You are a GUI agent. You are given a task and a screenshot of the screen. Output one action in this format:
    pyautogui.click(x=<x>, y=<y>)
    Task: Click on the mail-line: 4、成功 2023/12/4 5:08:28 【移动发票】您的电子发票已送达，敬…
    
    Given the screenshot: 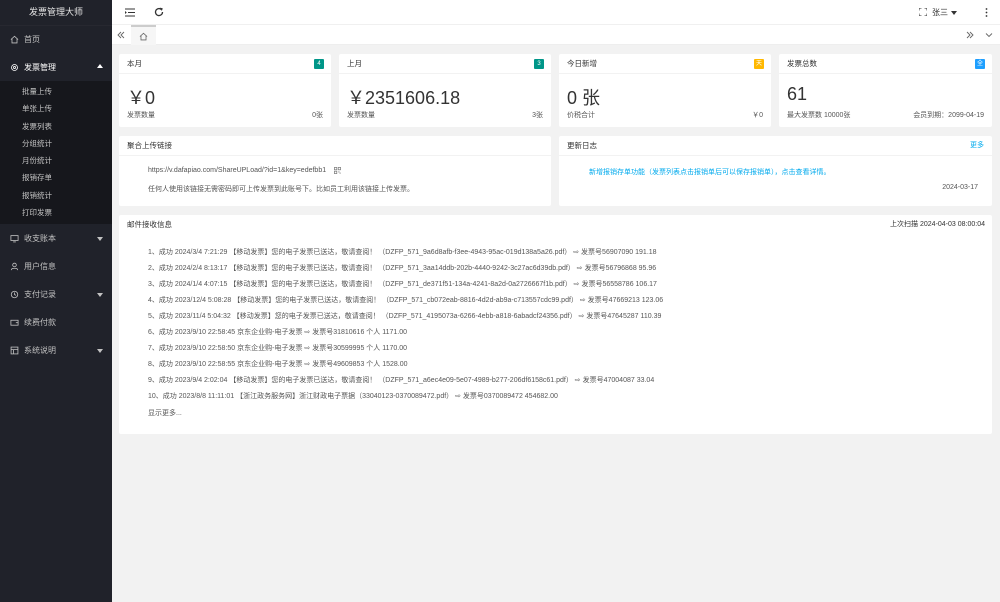 What is the action you would take?
    pyautogui.click(x=406, y=300)
    